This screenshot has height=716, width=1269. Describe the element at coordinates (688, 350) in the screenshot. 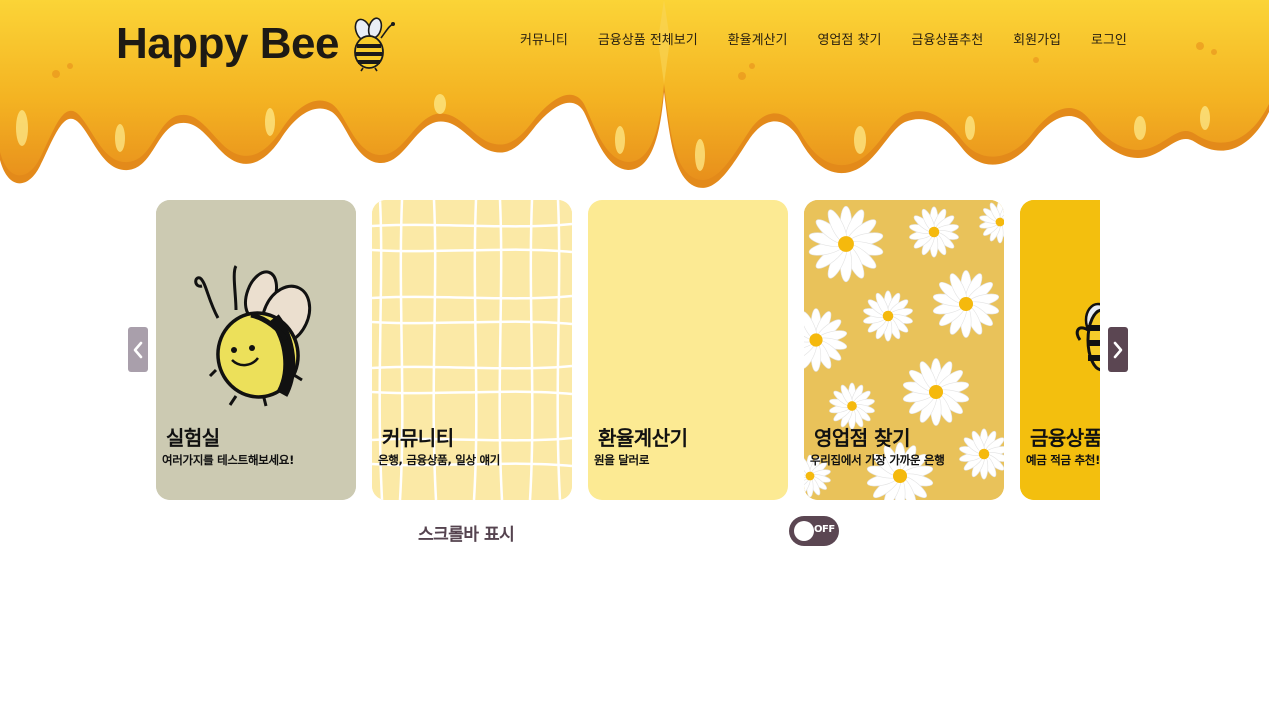

I see `card-exchange-calculator: 환율계산기 원을 달러로` at that location.